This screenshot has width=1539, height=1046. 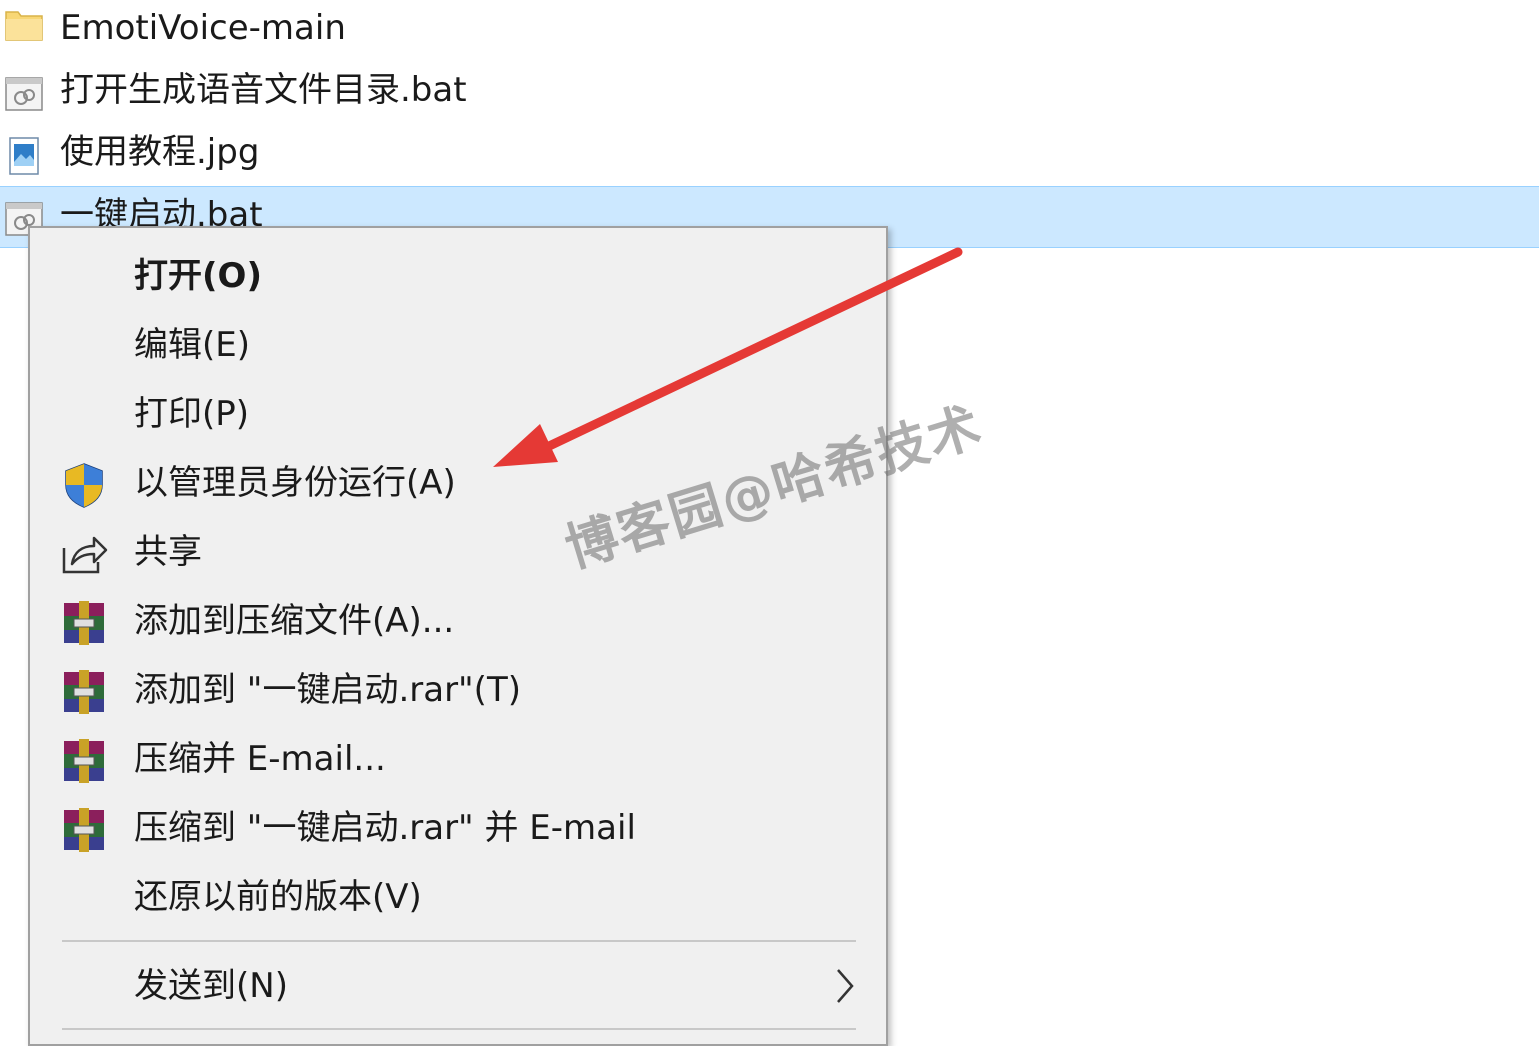 What do you see at coordinates (458, 986) in the screenshot?
I see `menu-item-send-to: 发送到(N)` at bounding box center [458, 986].